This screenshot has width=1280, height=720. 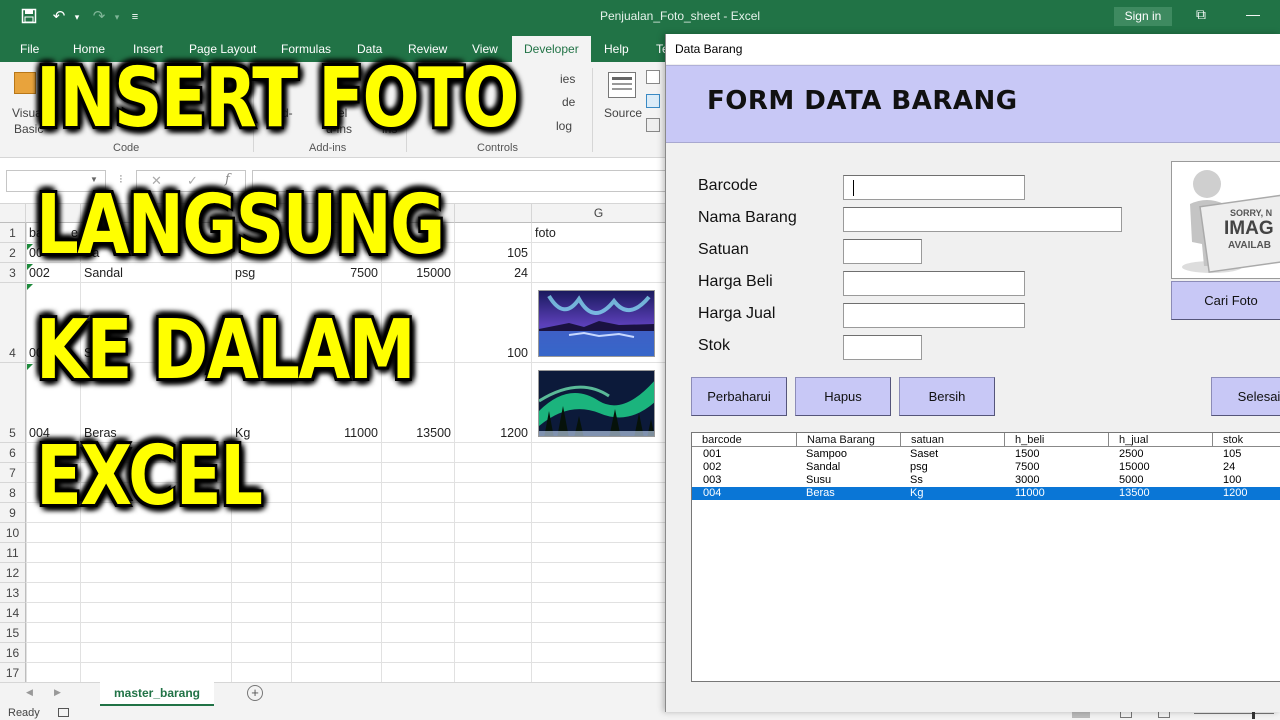 I want to click on source-icon, so click(x=622, y=85).